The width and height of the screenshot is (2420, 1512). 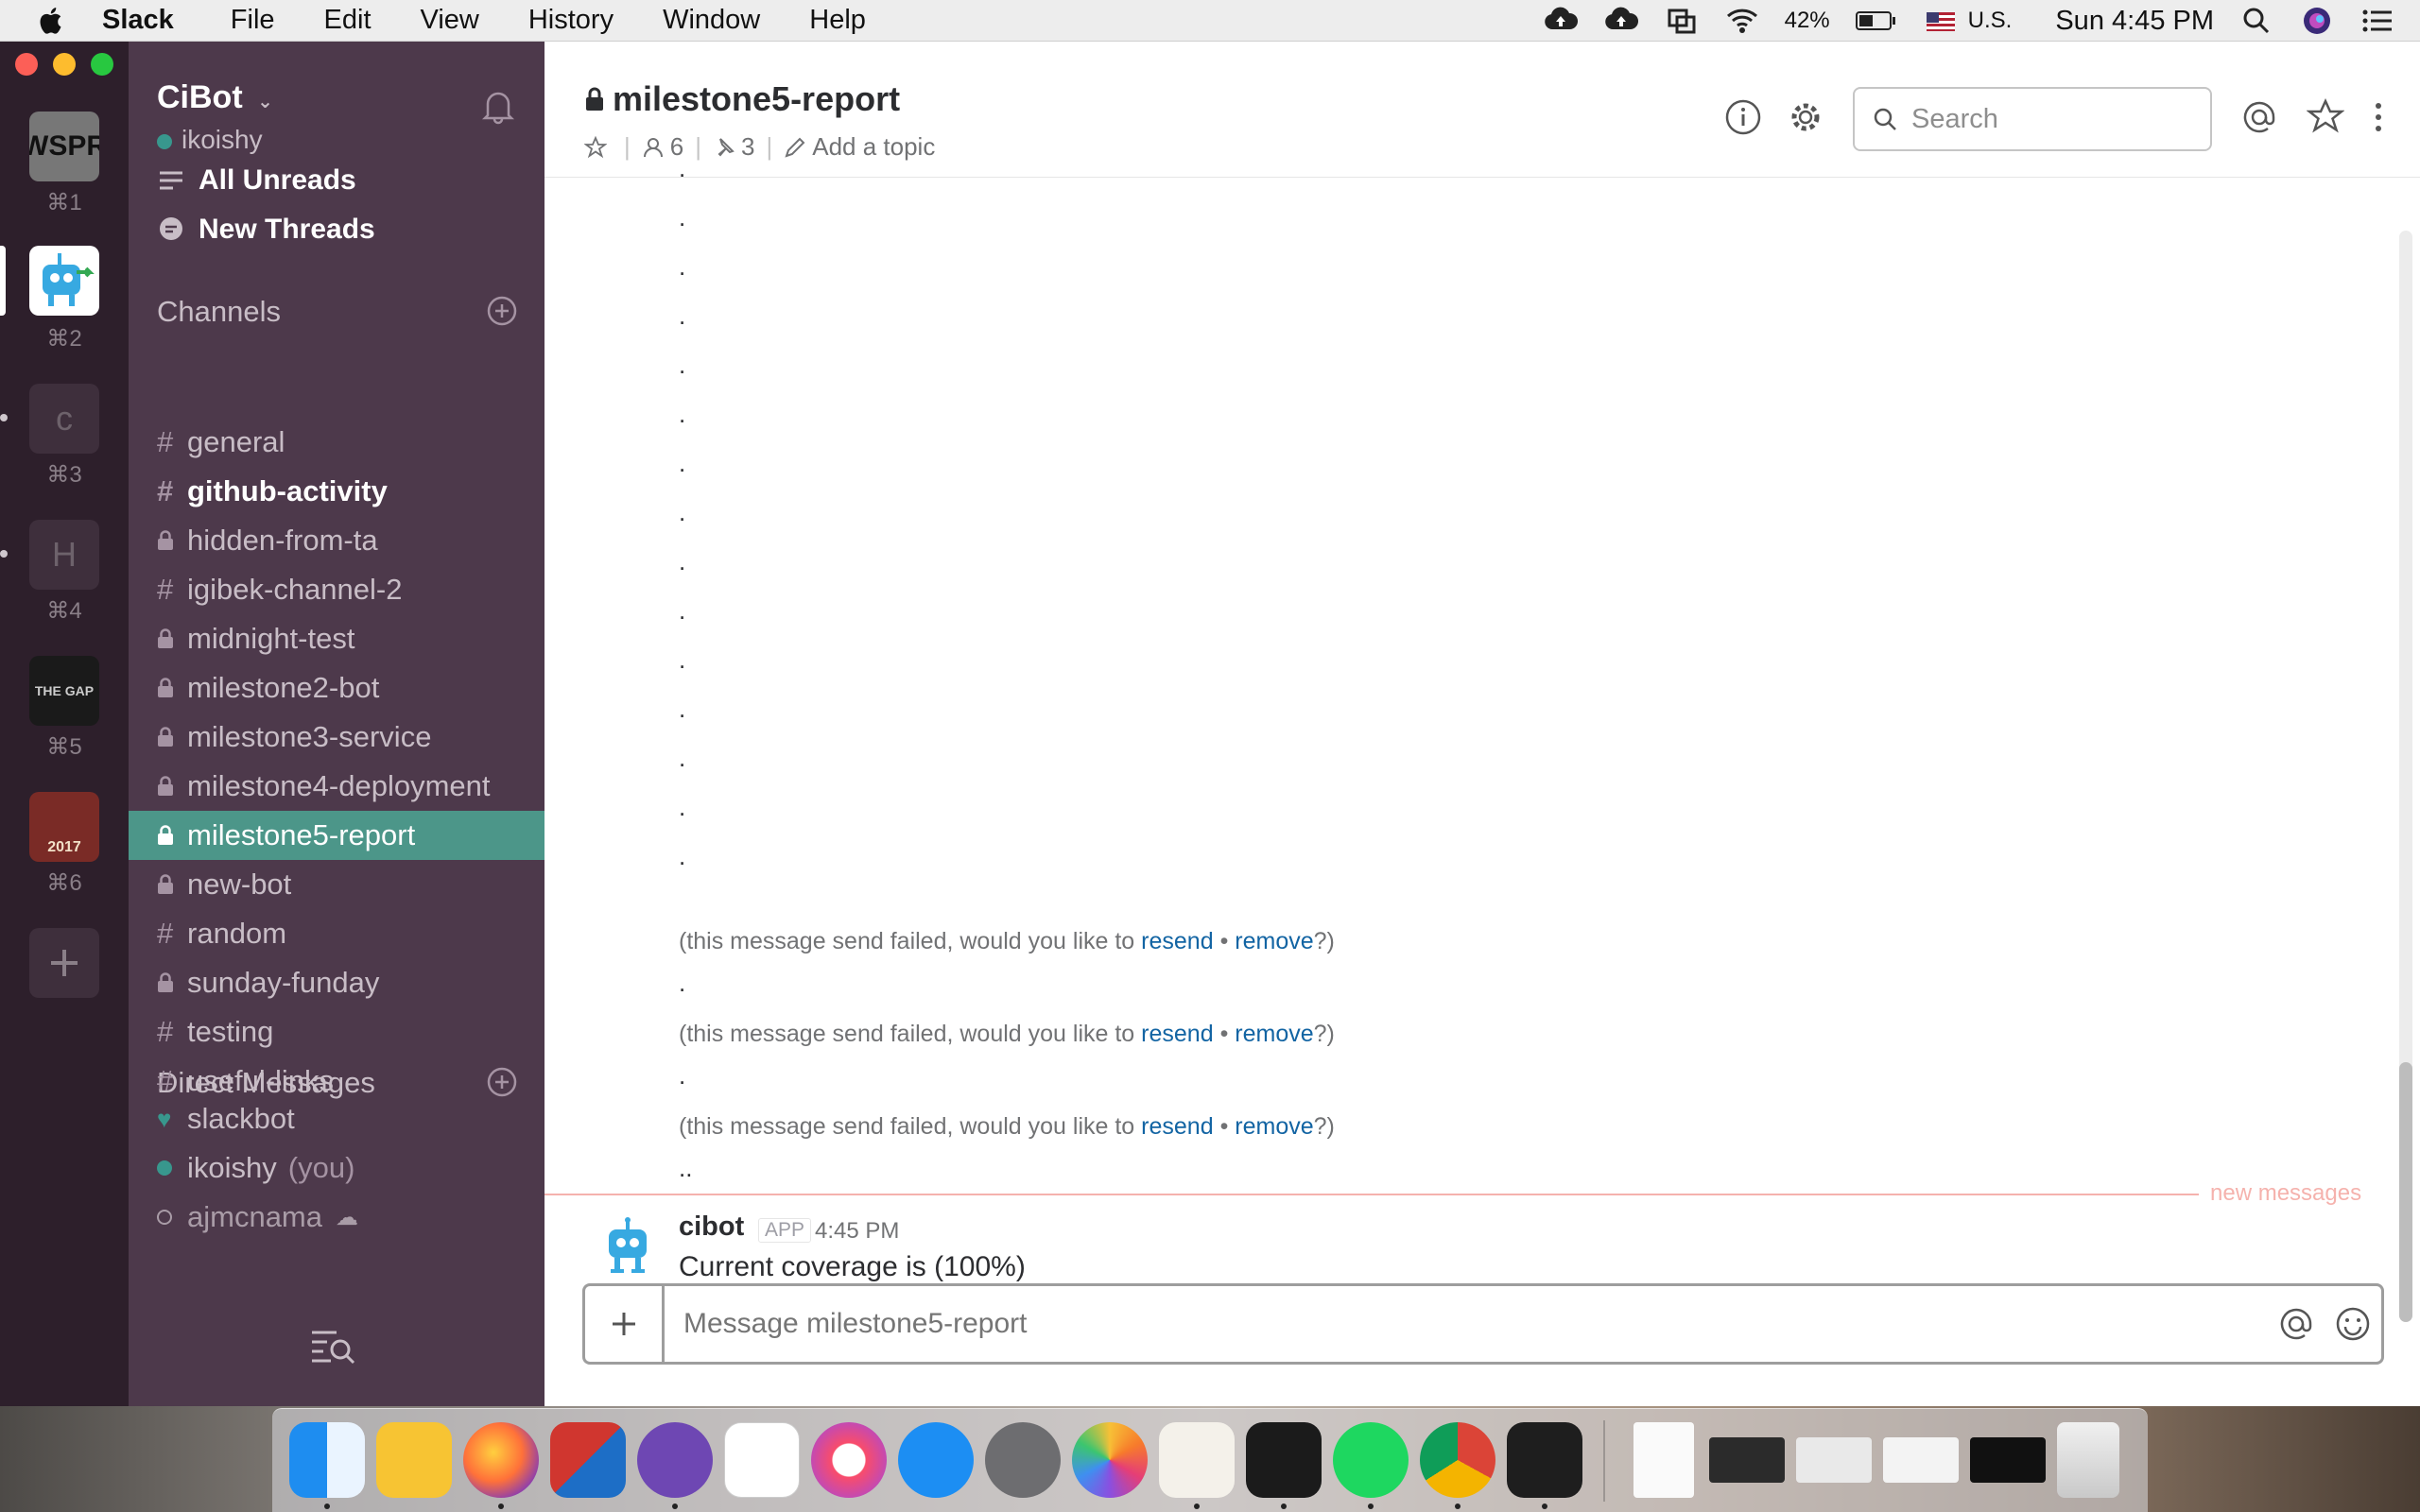 What do you see at coordinates (64, 555) in the screenshot?
I see `team-h: H` at bounding box center [64, 555].